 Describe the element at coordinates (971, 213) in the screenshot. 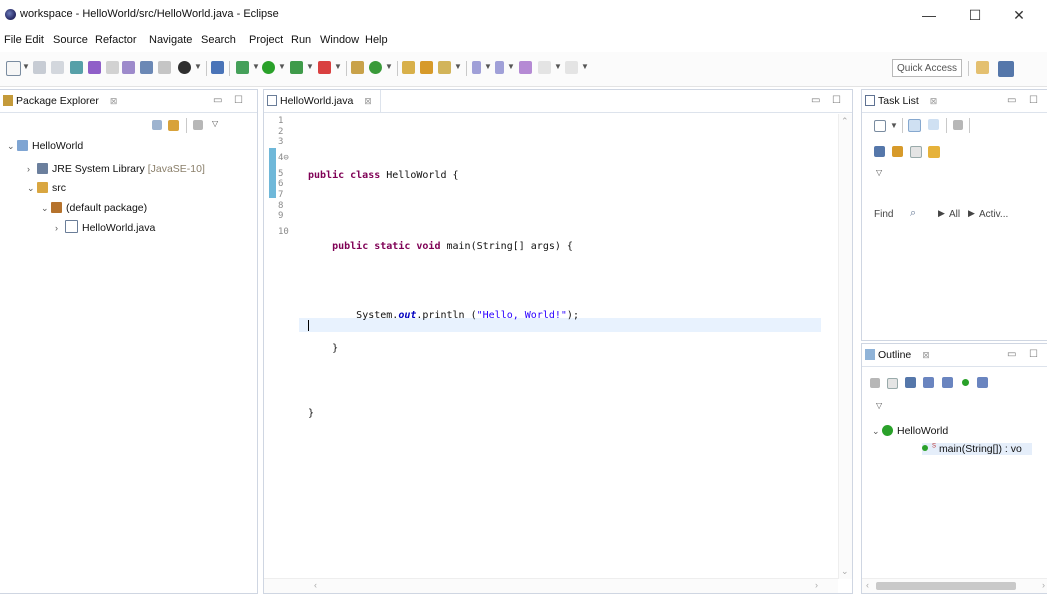

I see `chevron-right-icon: ▶` at that location.